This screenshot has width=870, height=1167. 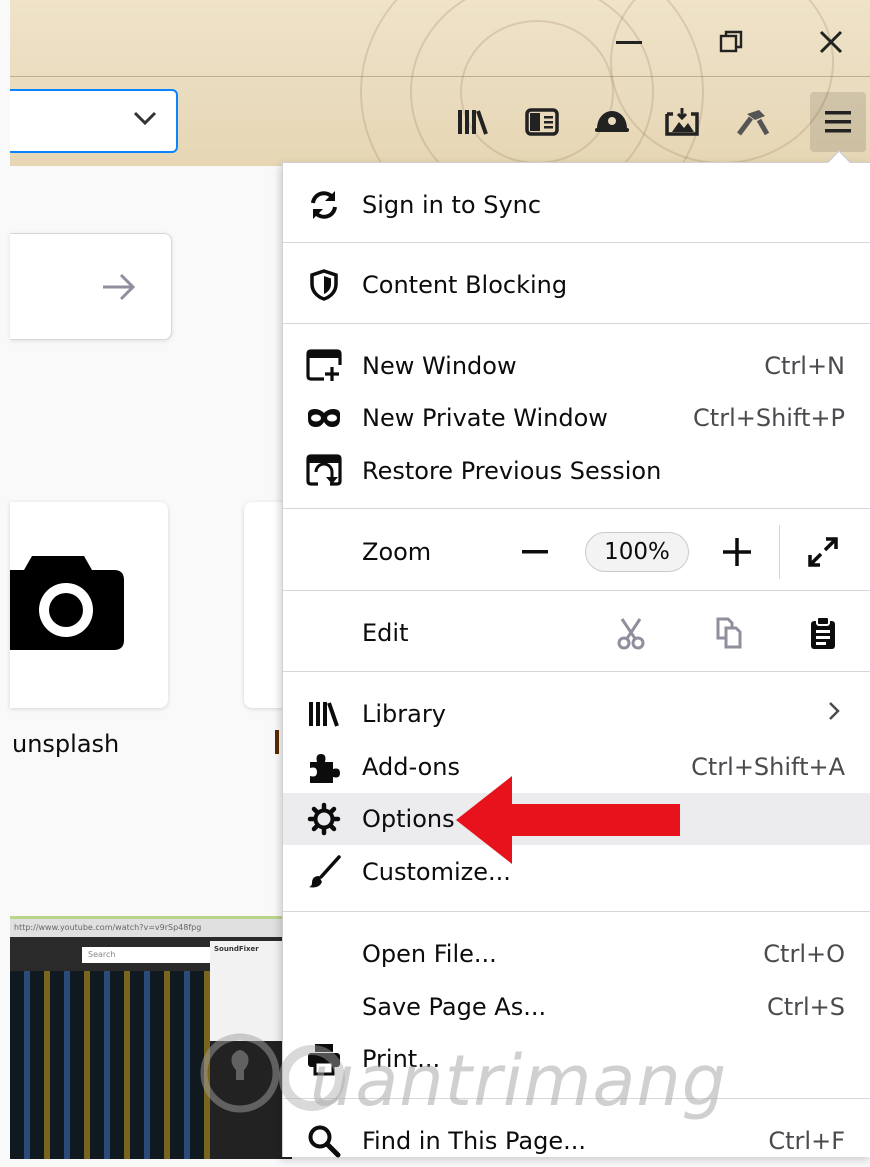 What do you see at coordinates (324, 205) in the screenshot?
I see `sync-icon` at bounding box center [324, 205].